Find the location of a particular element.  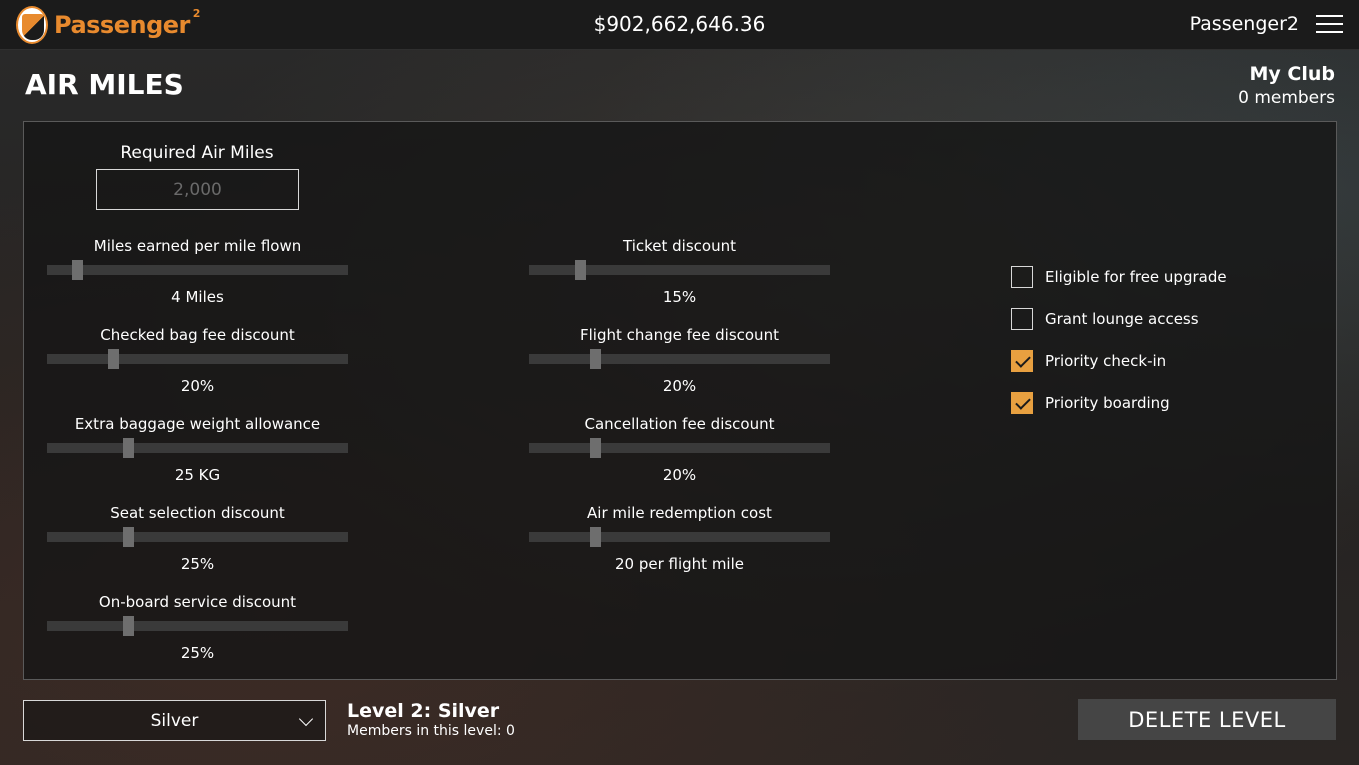

level-dropdown-value: Silver is located at coordinates (174, 720).